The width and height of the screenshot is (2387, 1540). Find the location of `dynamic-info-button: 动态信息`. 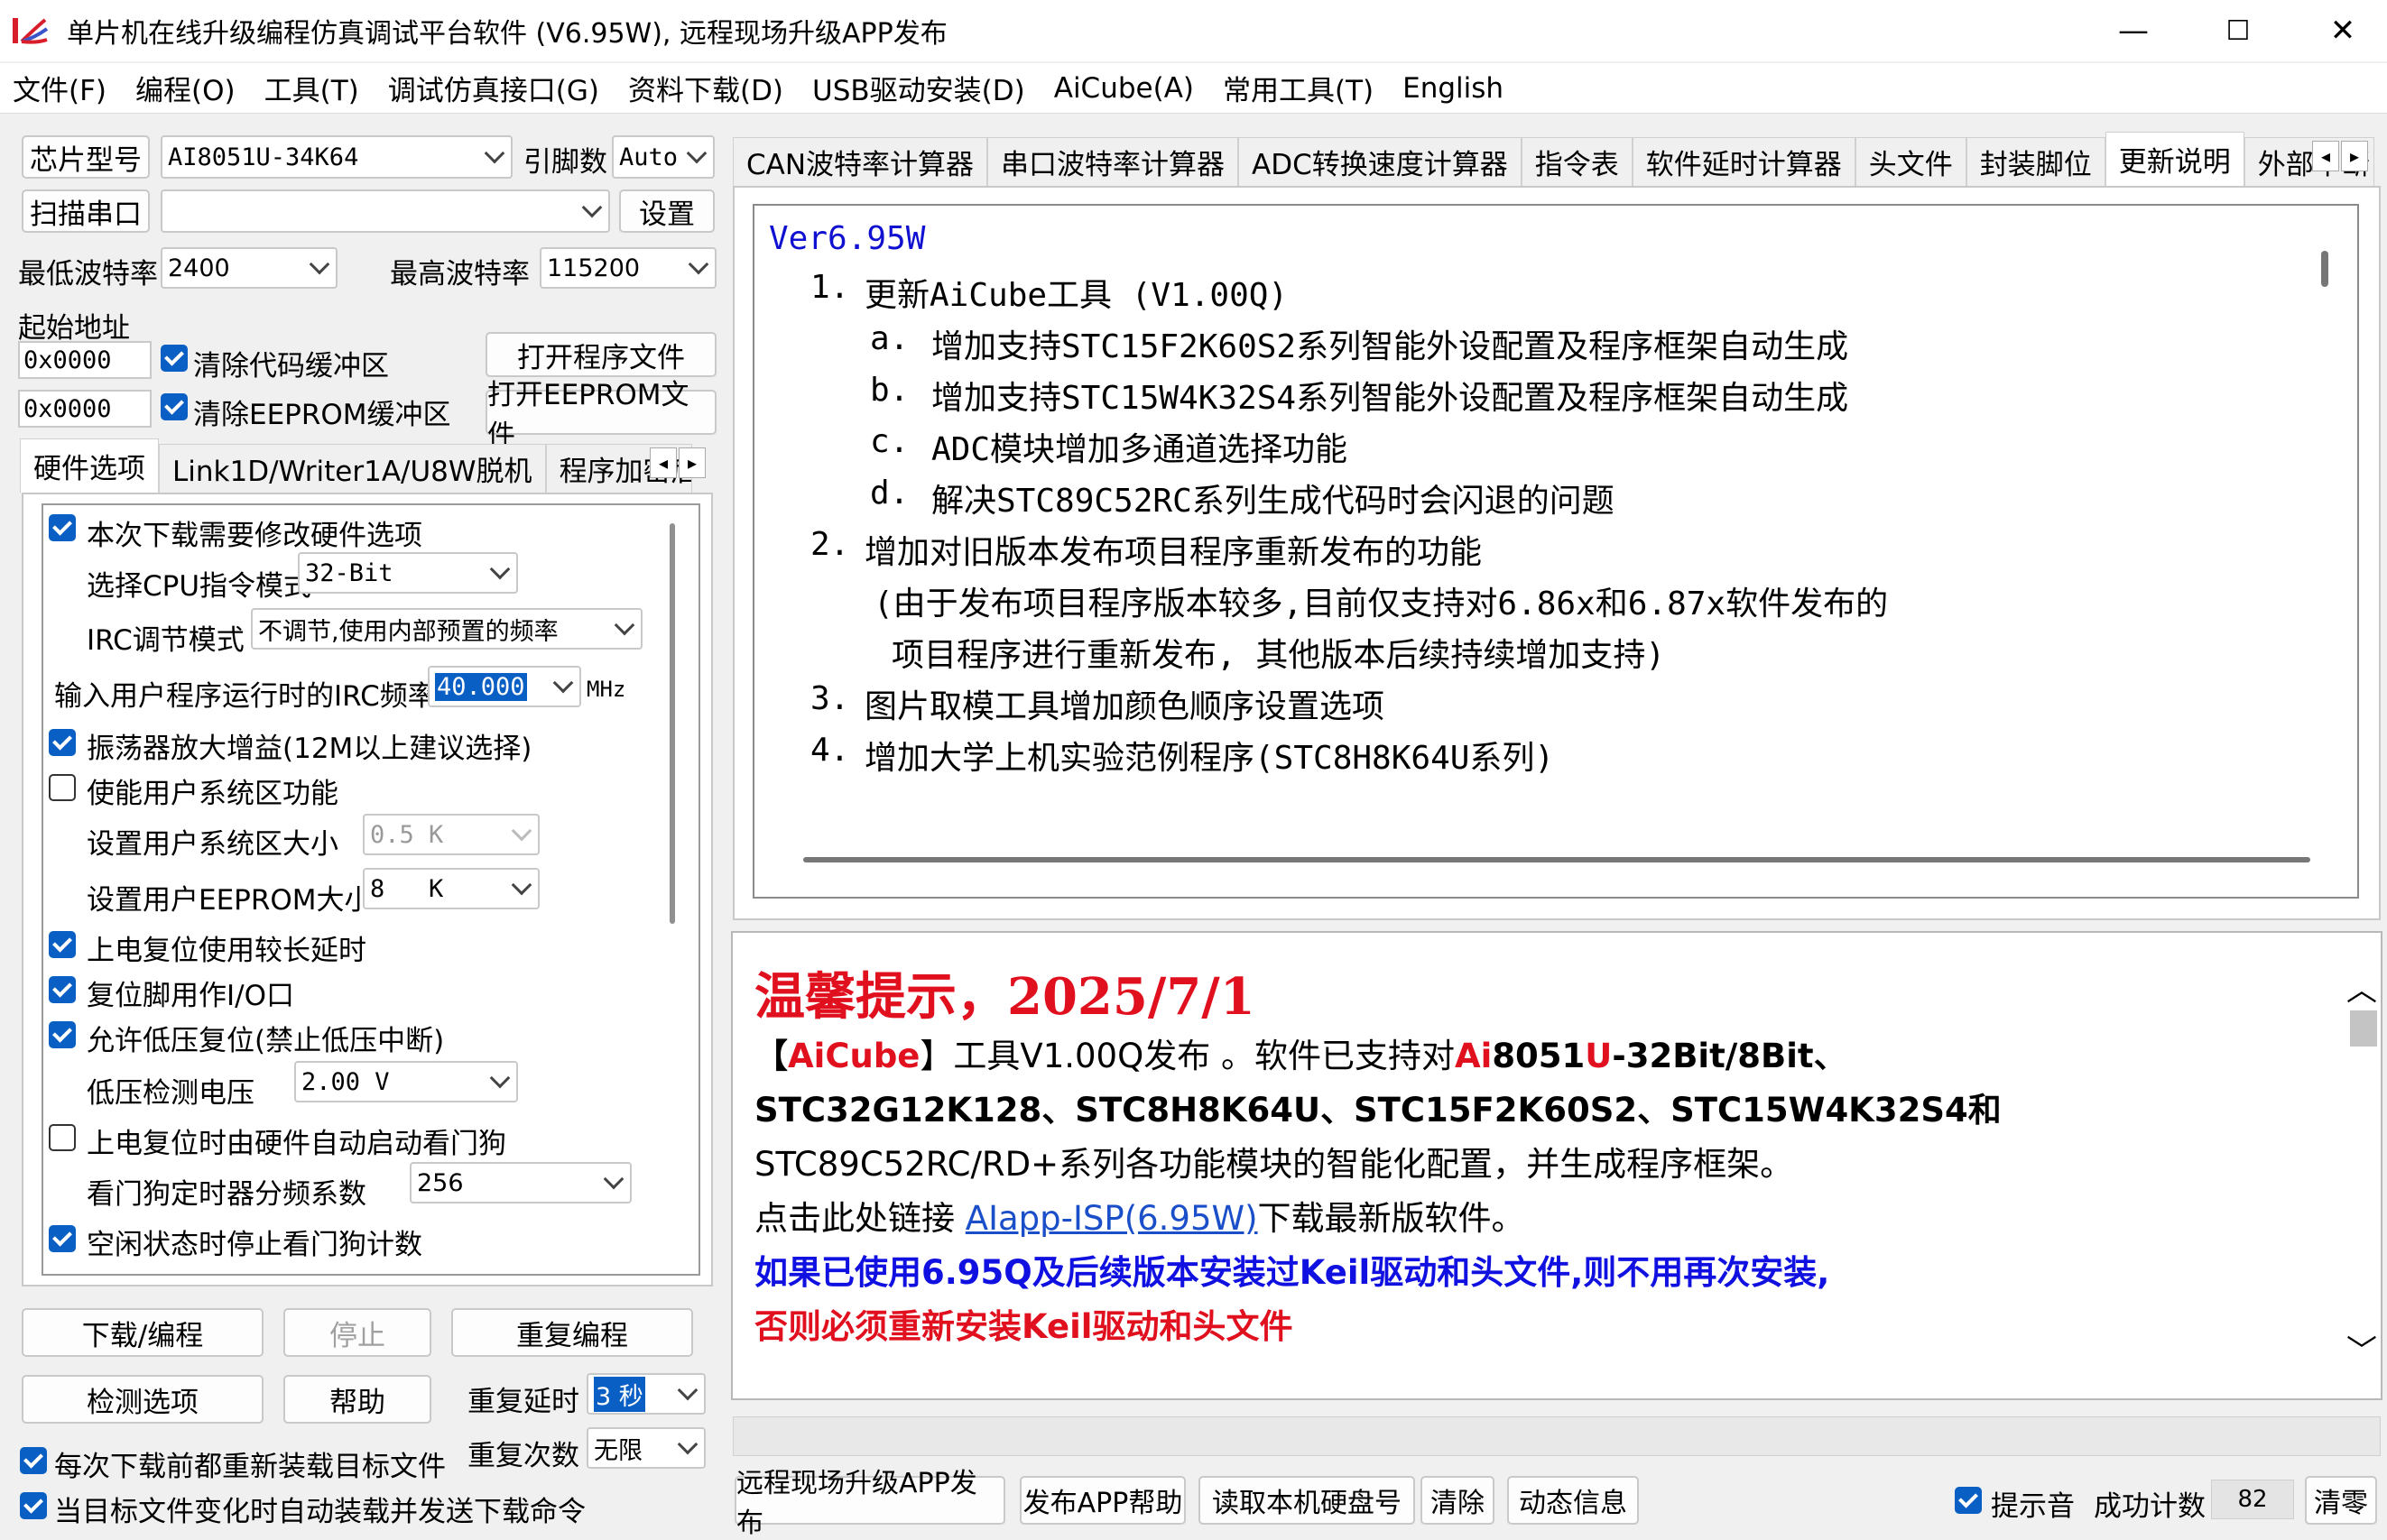

dynamic-info-button: 动态信息 is located at coordinates (1573, 1500).